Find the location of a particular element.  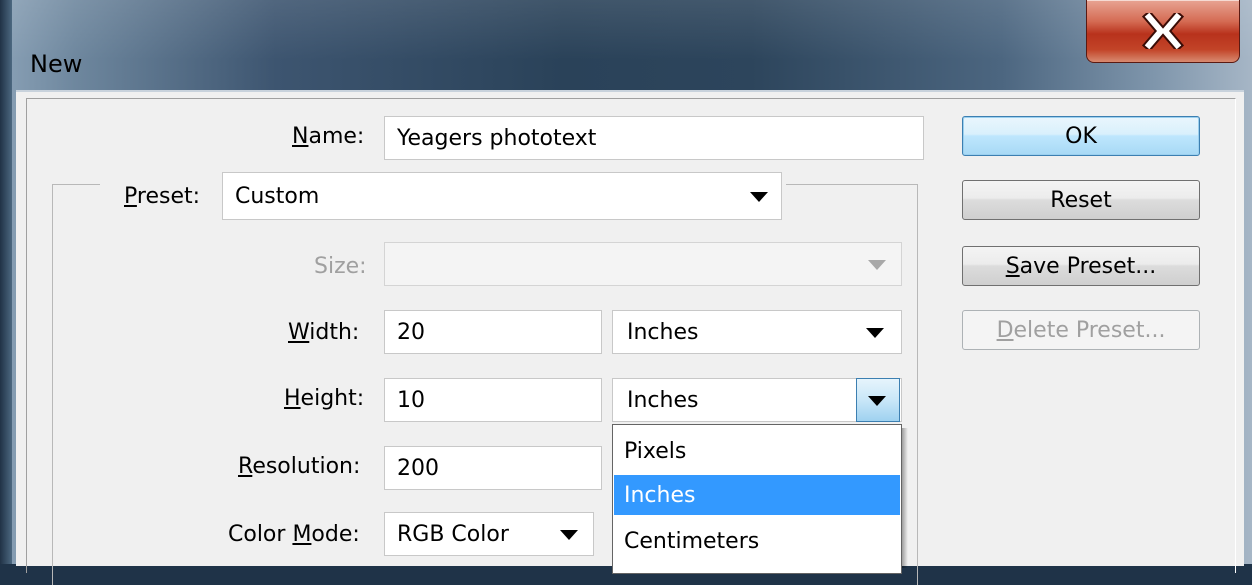

color-mode-value: RGB Color is located at coordinates (453, 534).